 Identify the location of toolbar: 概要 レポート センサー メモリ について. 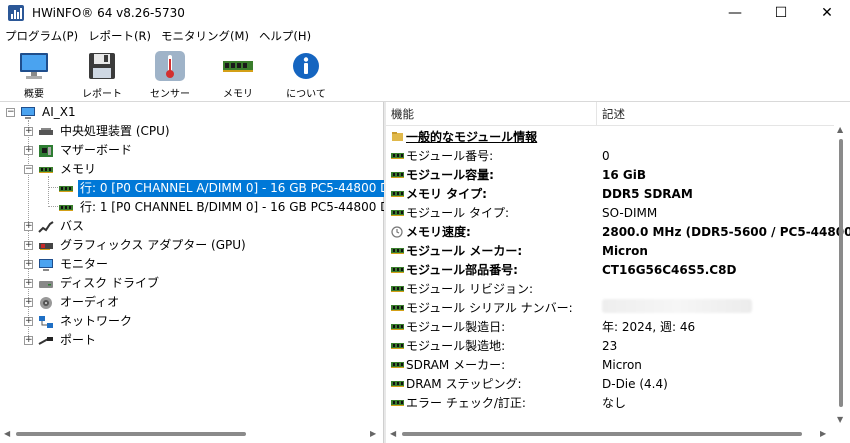
(425, 74).